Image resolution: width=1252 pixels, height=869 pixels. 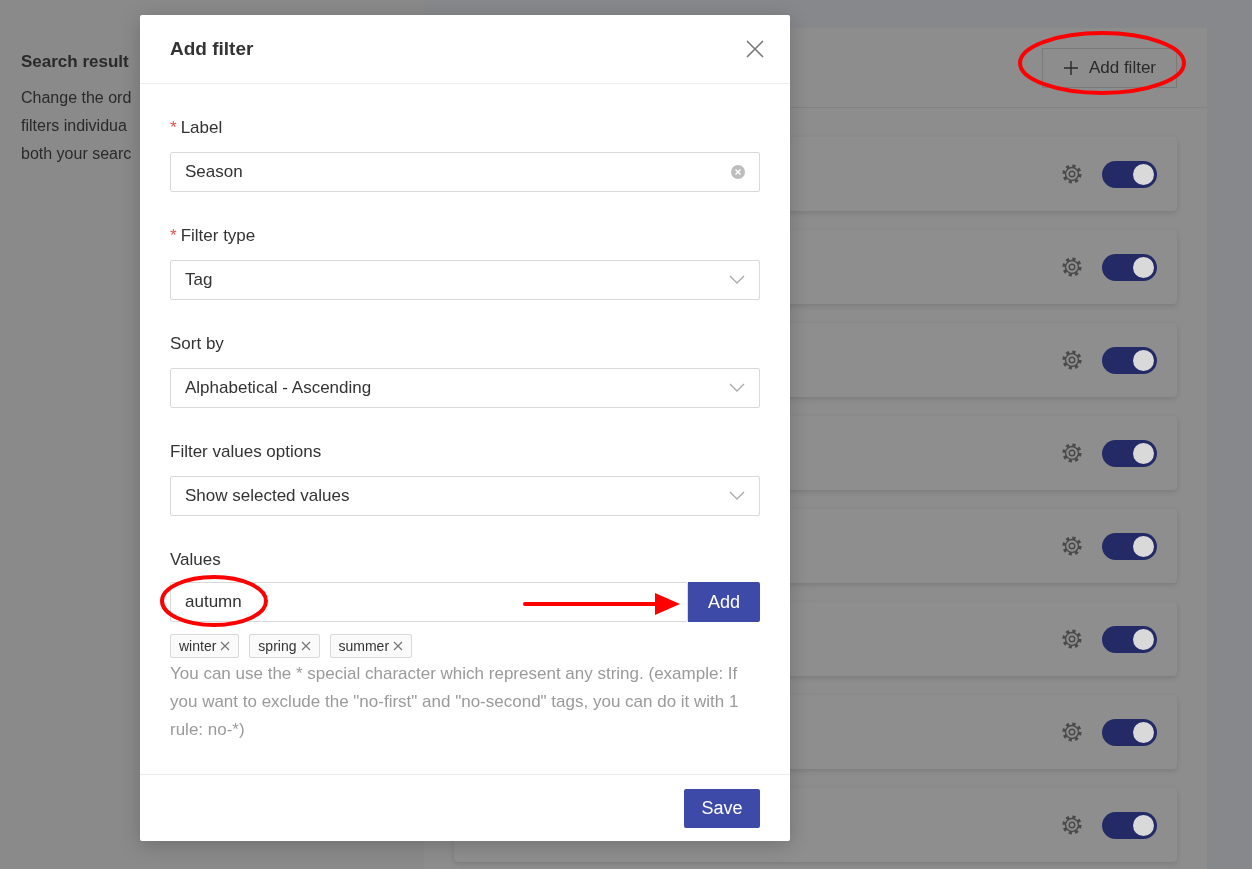 What do you see at coordinates (722, 808) in the screenshot?
I see `save-button: Save` at bounding box center [722, 808].